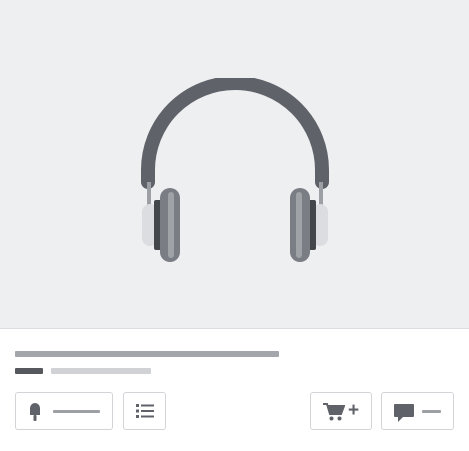 This screenshot has width=469, height=451. I want to click on cart-icon, so click(334, 412).